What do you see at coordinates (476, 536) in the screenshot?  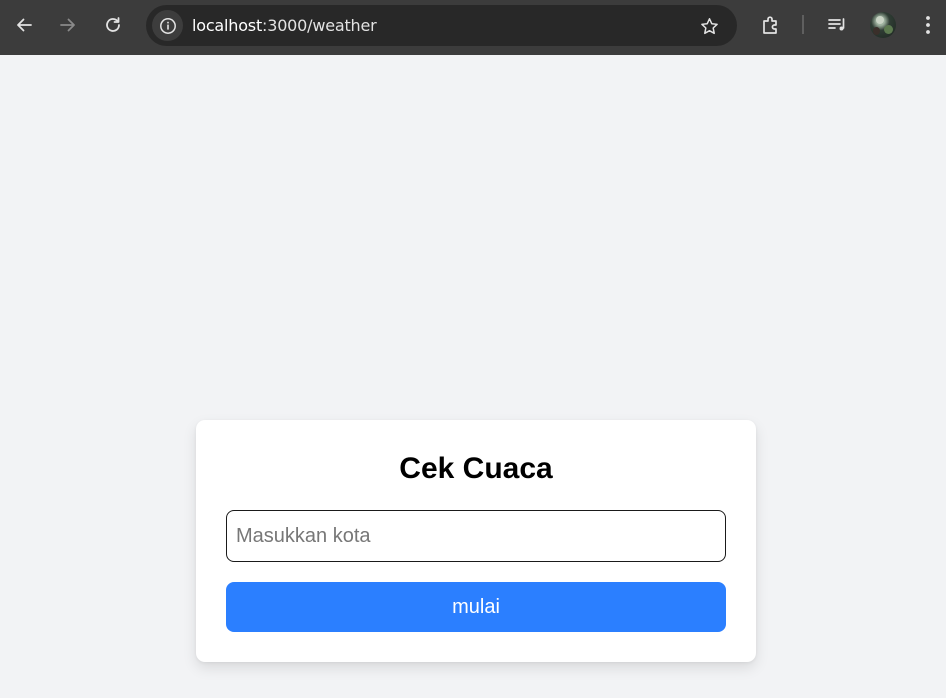 I see `city-input` at bounding box center [476, 536].